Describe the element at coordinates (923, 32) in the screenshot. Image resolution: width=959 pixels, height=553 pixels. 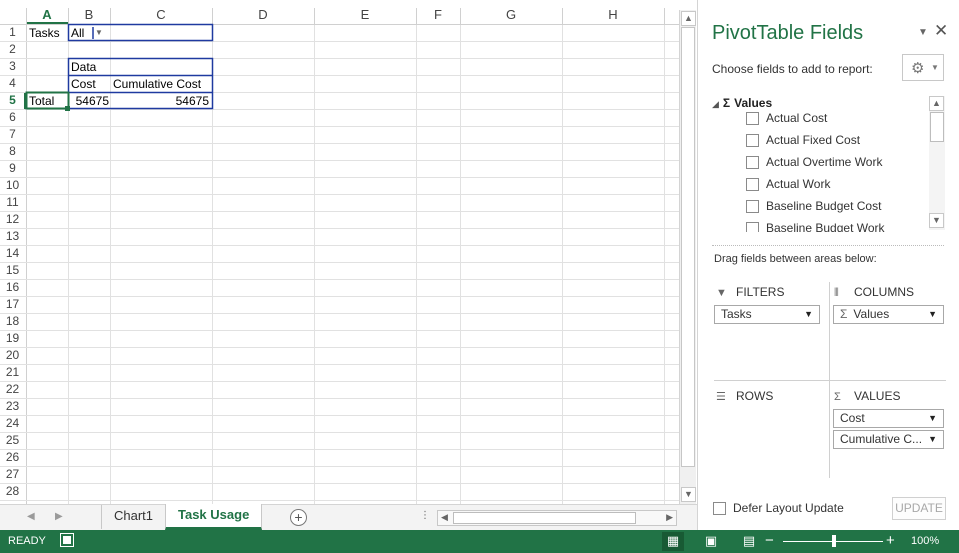
I see `pane-options-icon: ▼` at that location.